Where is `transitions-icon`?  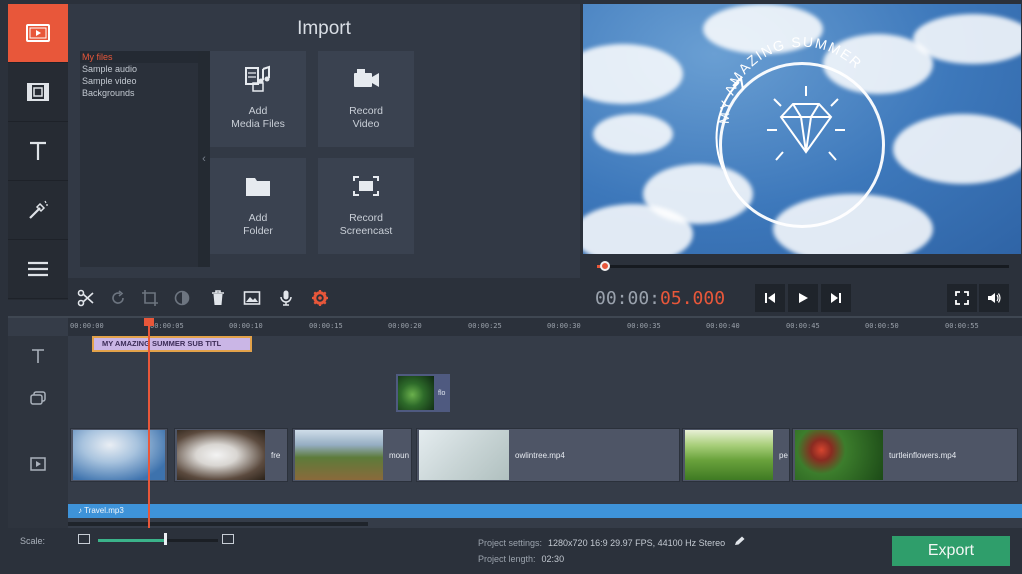
transitions-icon is located at coordinates (38, 209).